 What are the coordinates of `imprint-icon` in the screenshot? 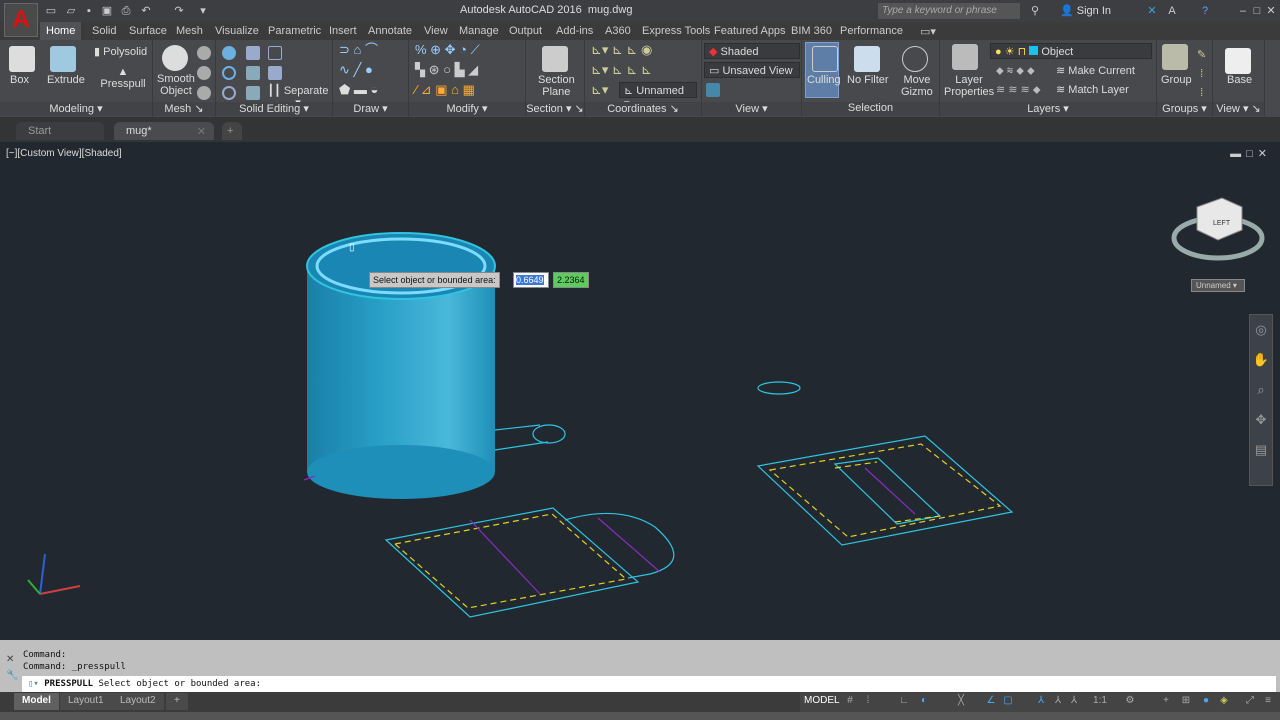 It's located at (253, 93).